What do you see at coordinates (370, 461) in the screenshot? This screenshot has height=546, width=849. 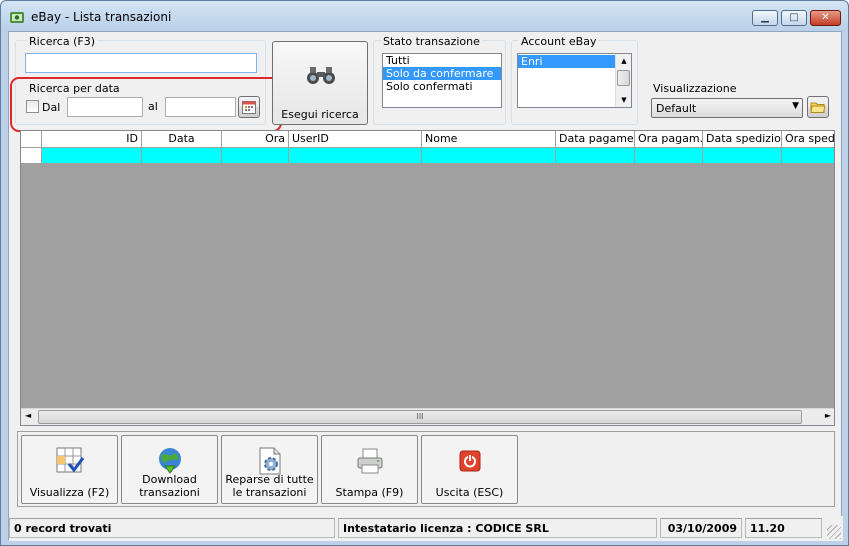 I see `printer-icon` at bounding box center [370, 461].